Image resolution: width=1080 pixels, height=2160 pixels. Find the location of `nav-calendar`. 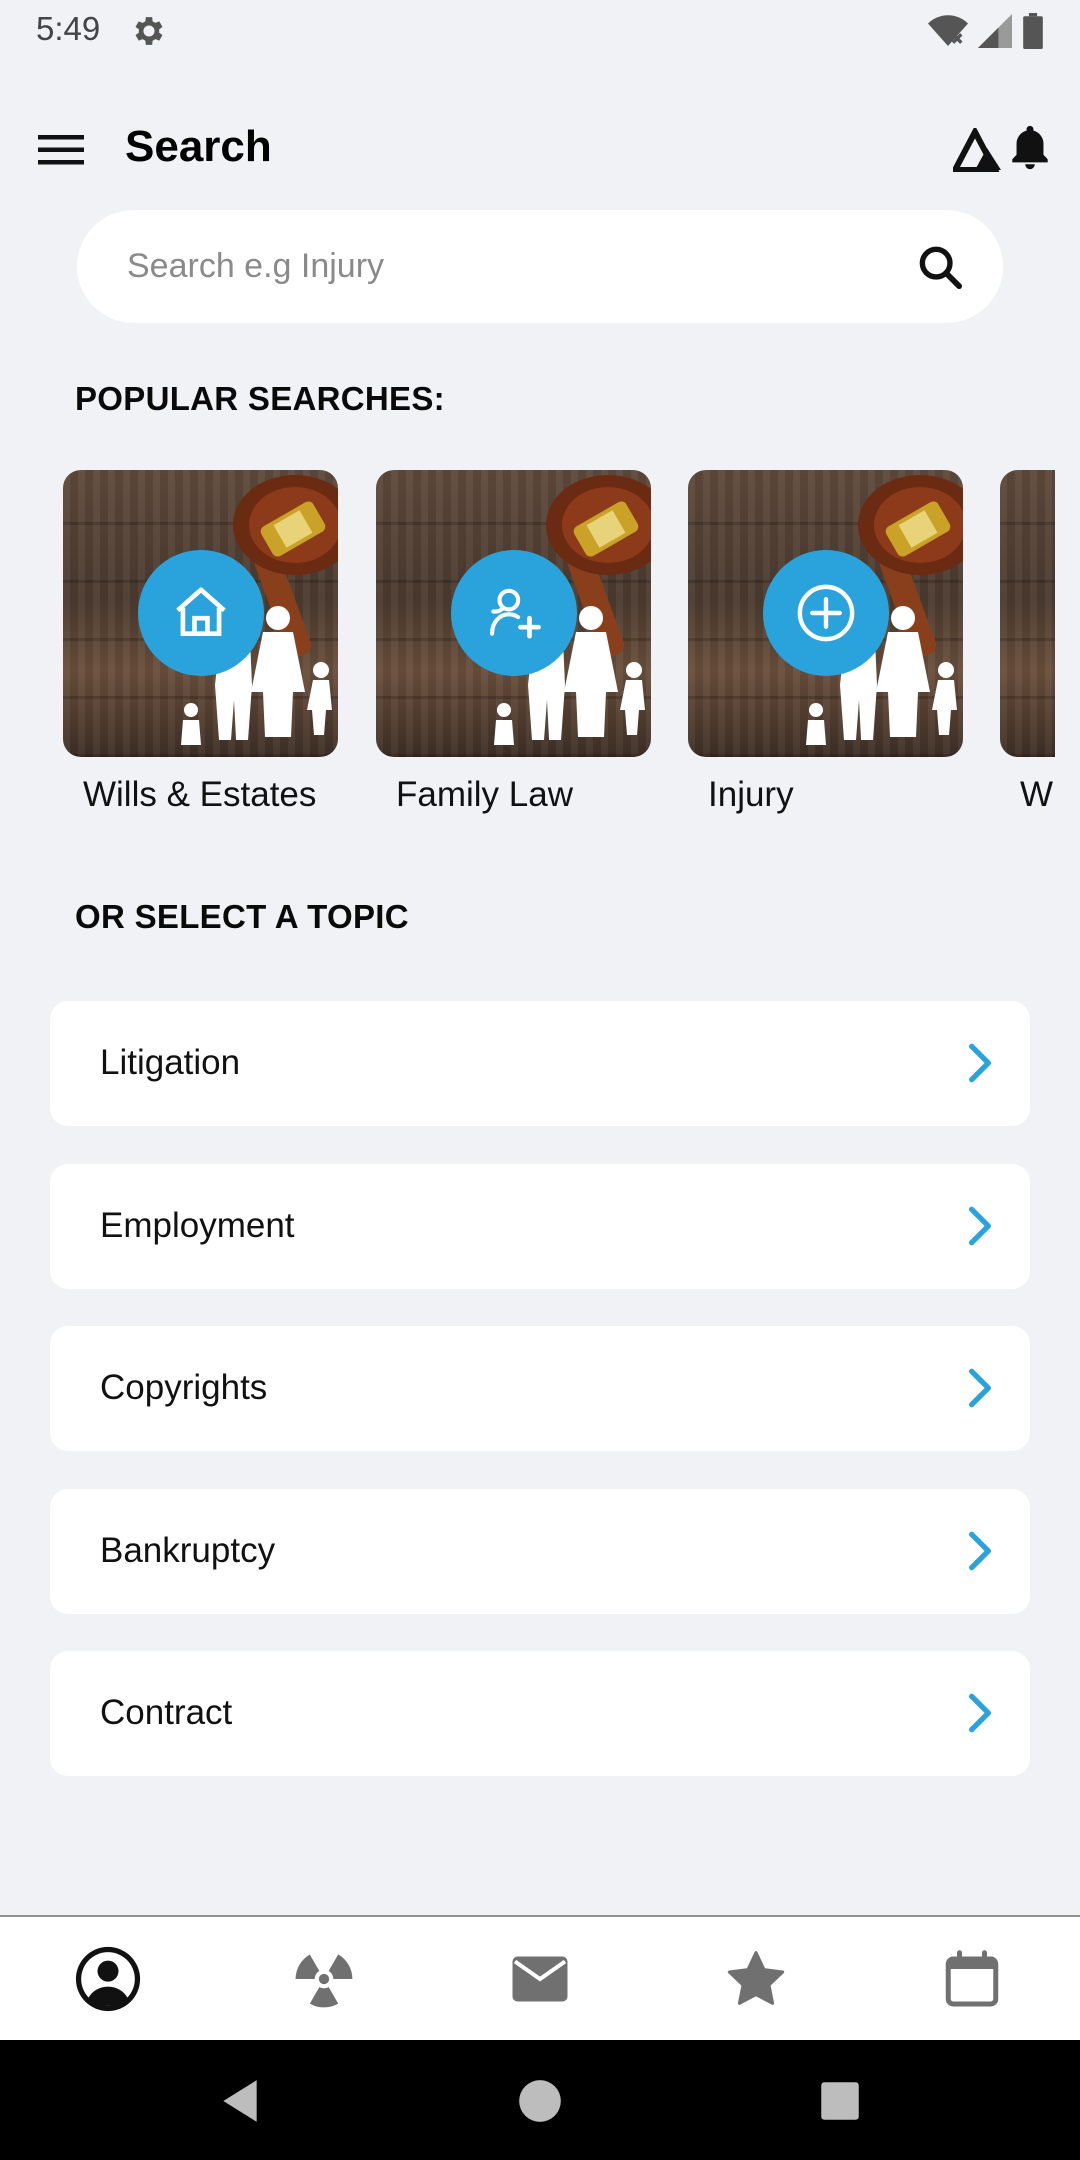

nav-calendar is located at coordinates (972, 1979).